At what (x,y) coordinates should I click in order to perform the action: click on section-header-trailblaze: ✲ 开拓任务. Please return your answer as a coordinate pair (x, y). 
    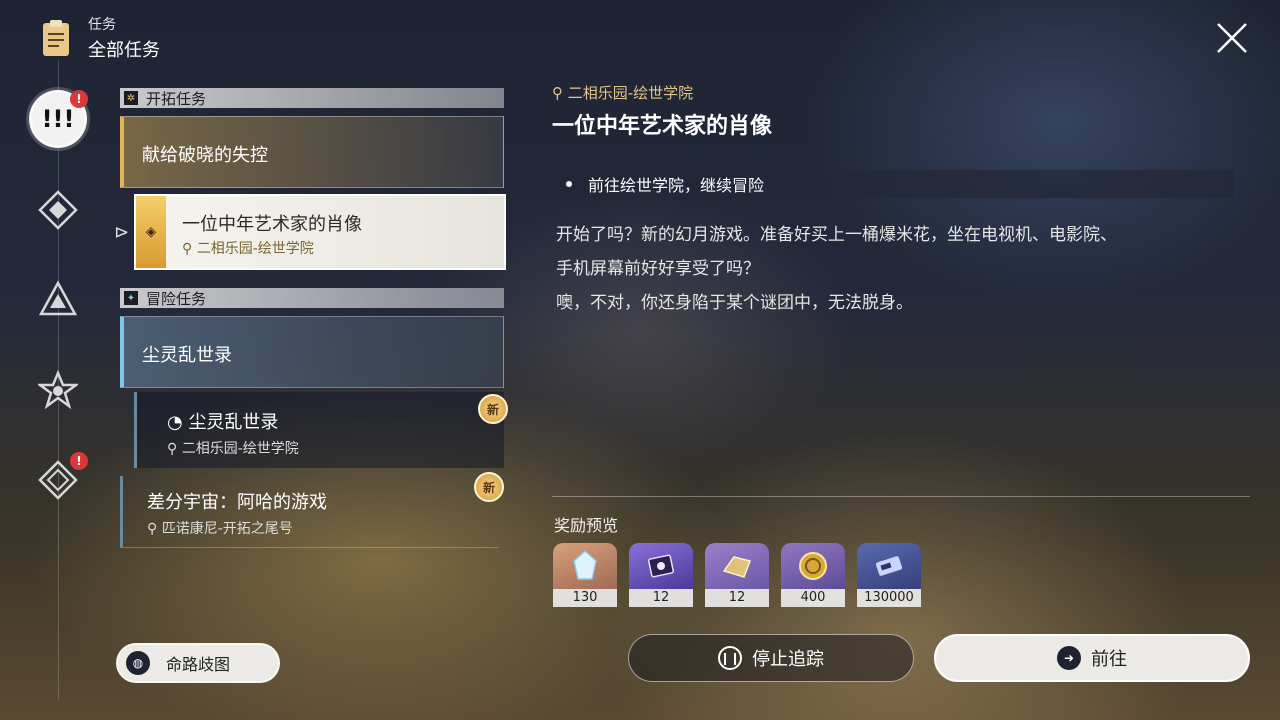
    Looking at the image, I should click on (312, 98).